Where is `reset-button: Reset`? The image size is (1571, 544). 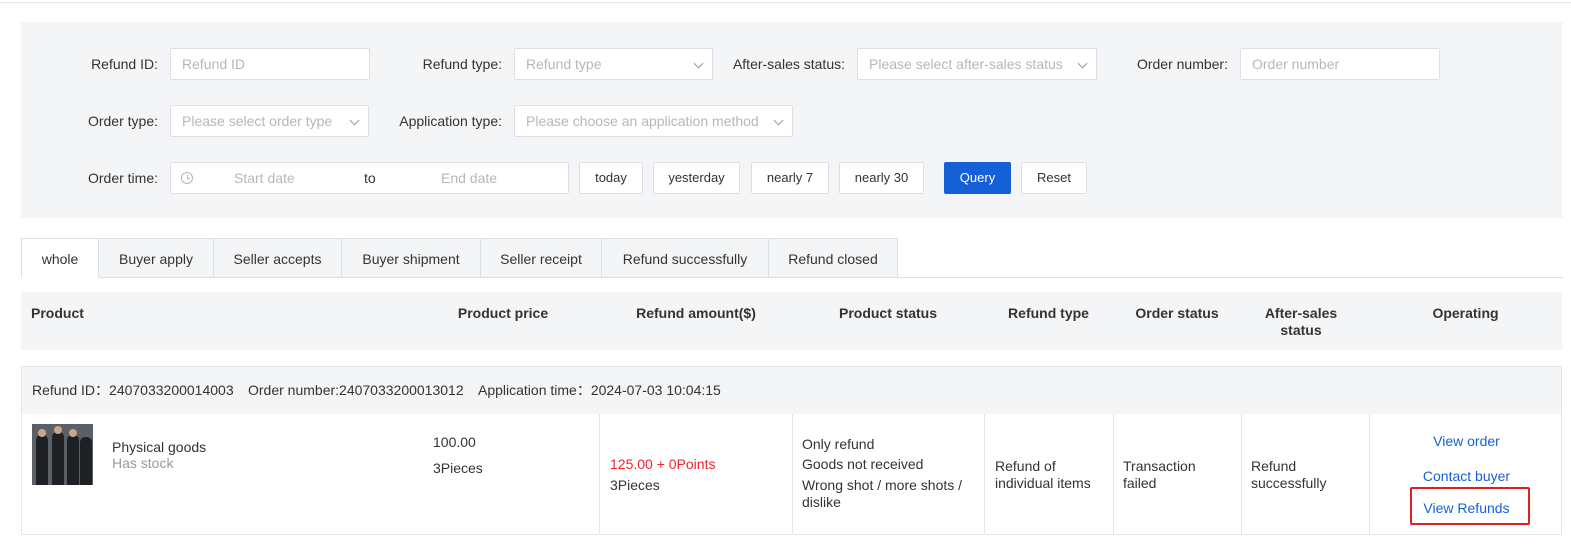 reset-button: Reset is located at coordinates (1054, 178).